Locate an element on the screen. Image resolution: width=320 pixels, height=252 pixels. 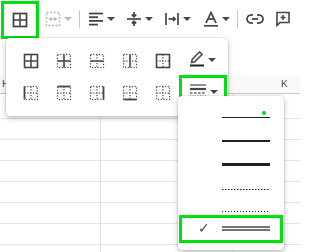
all-borders-icon is located at coordinates (31, 61).